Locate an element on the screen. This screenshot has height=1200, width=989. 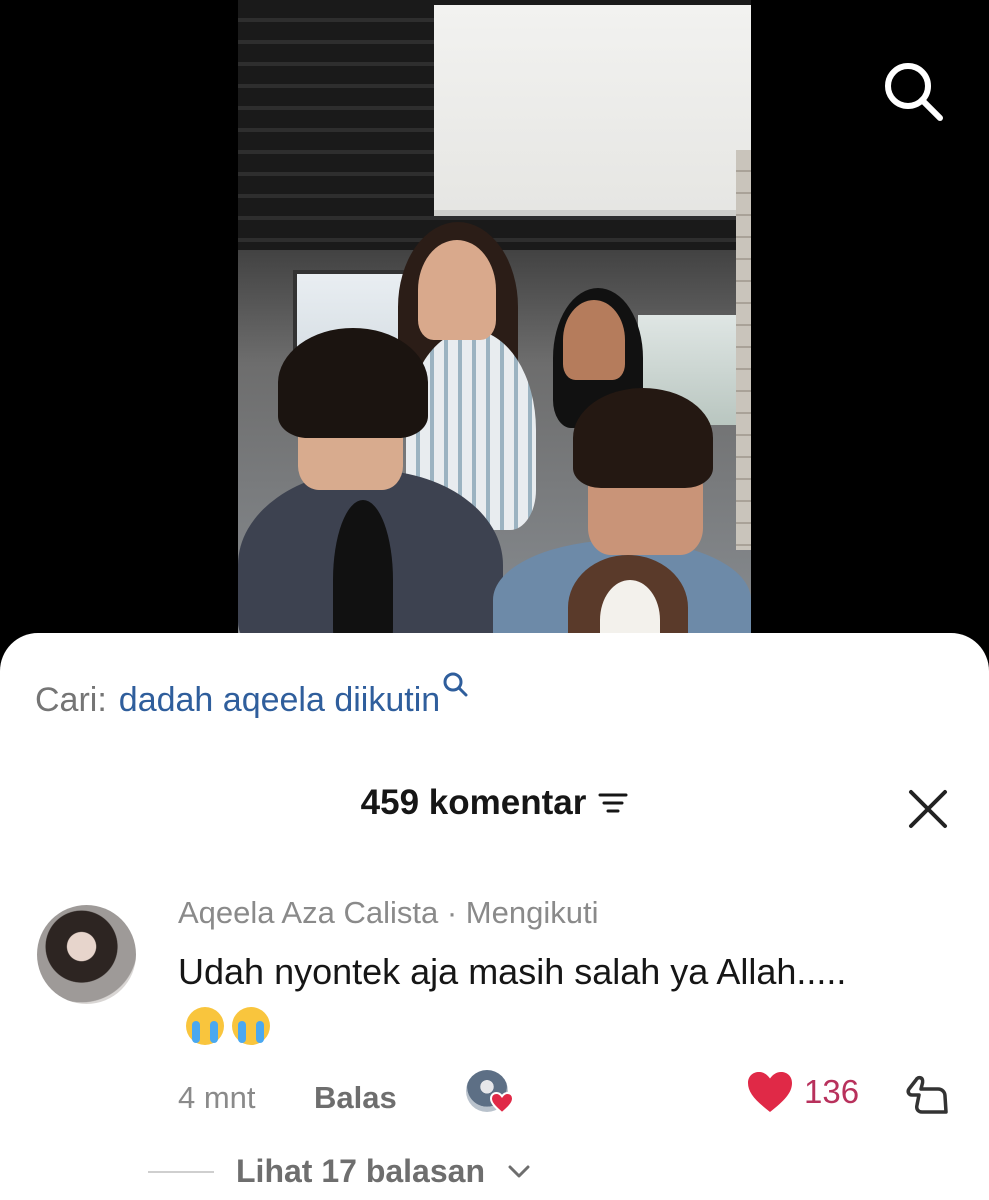
avatar is located at coordinates (86, 954).